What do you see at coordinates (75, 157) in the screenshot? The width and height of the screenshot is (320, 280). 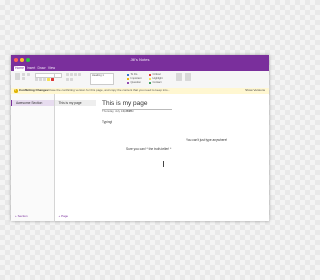 I see `pages-pane: This is my page + Page` at bounding box center [75, 157].